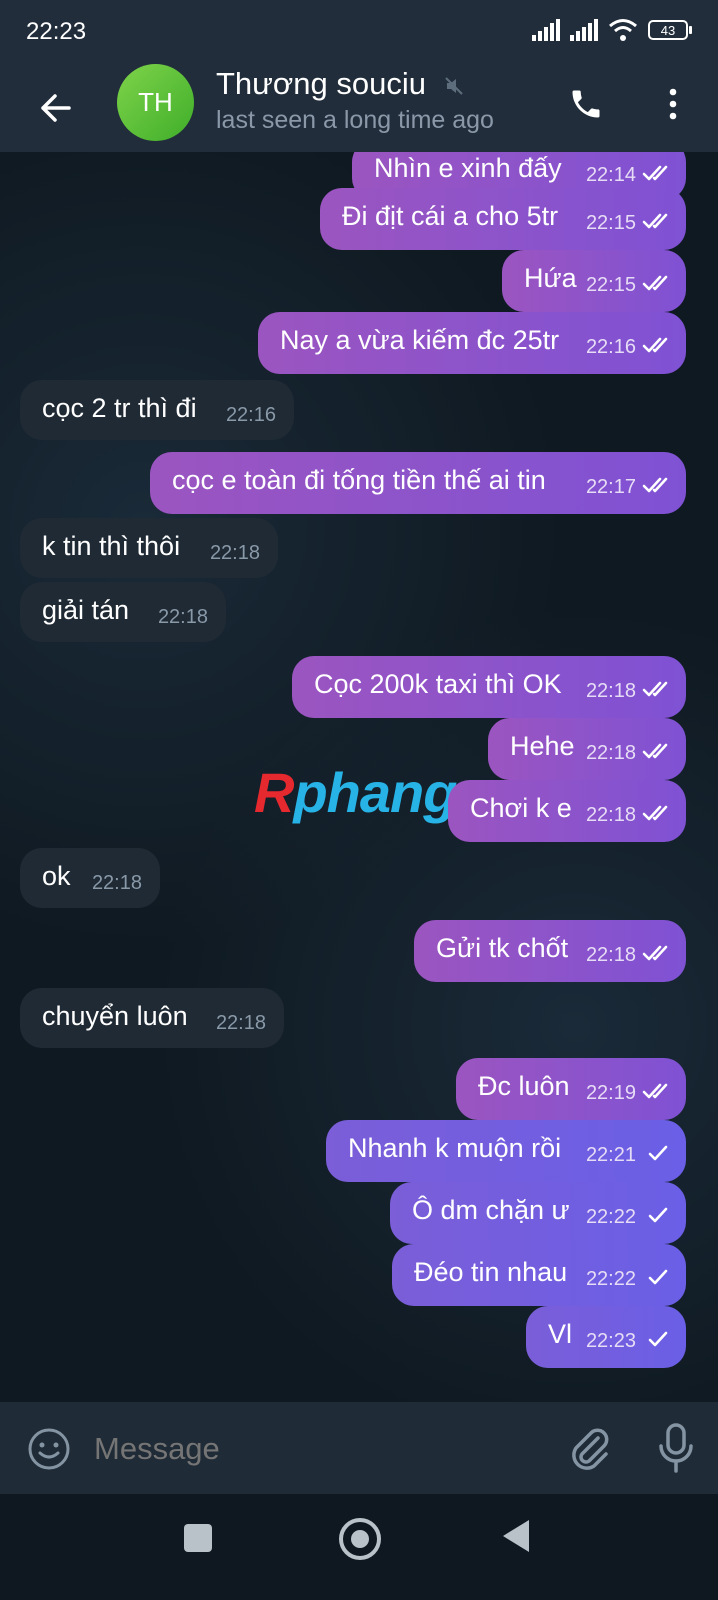  I want to click on home-button, so click(360, 1539).